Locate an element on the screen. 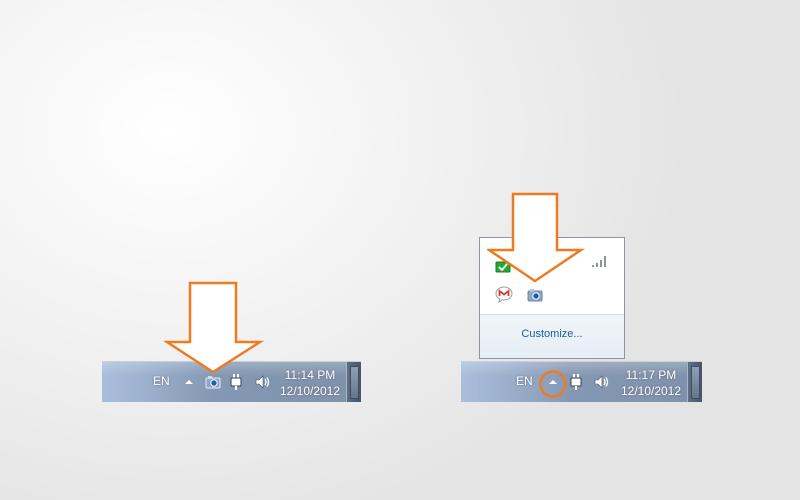 This screenshot has width=800, height=500. clock-time: 11:17 PM is located at coordinates (651, 375).